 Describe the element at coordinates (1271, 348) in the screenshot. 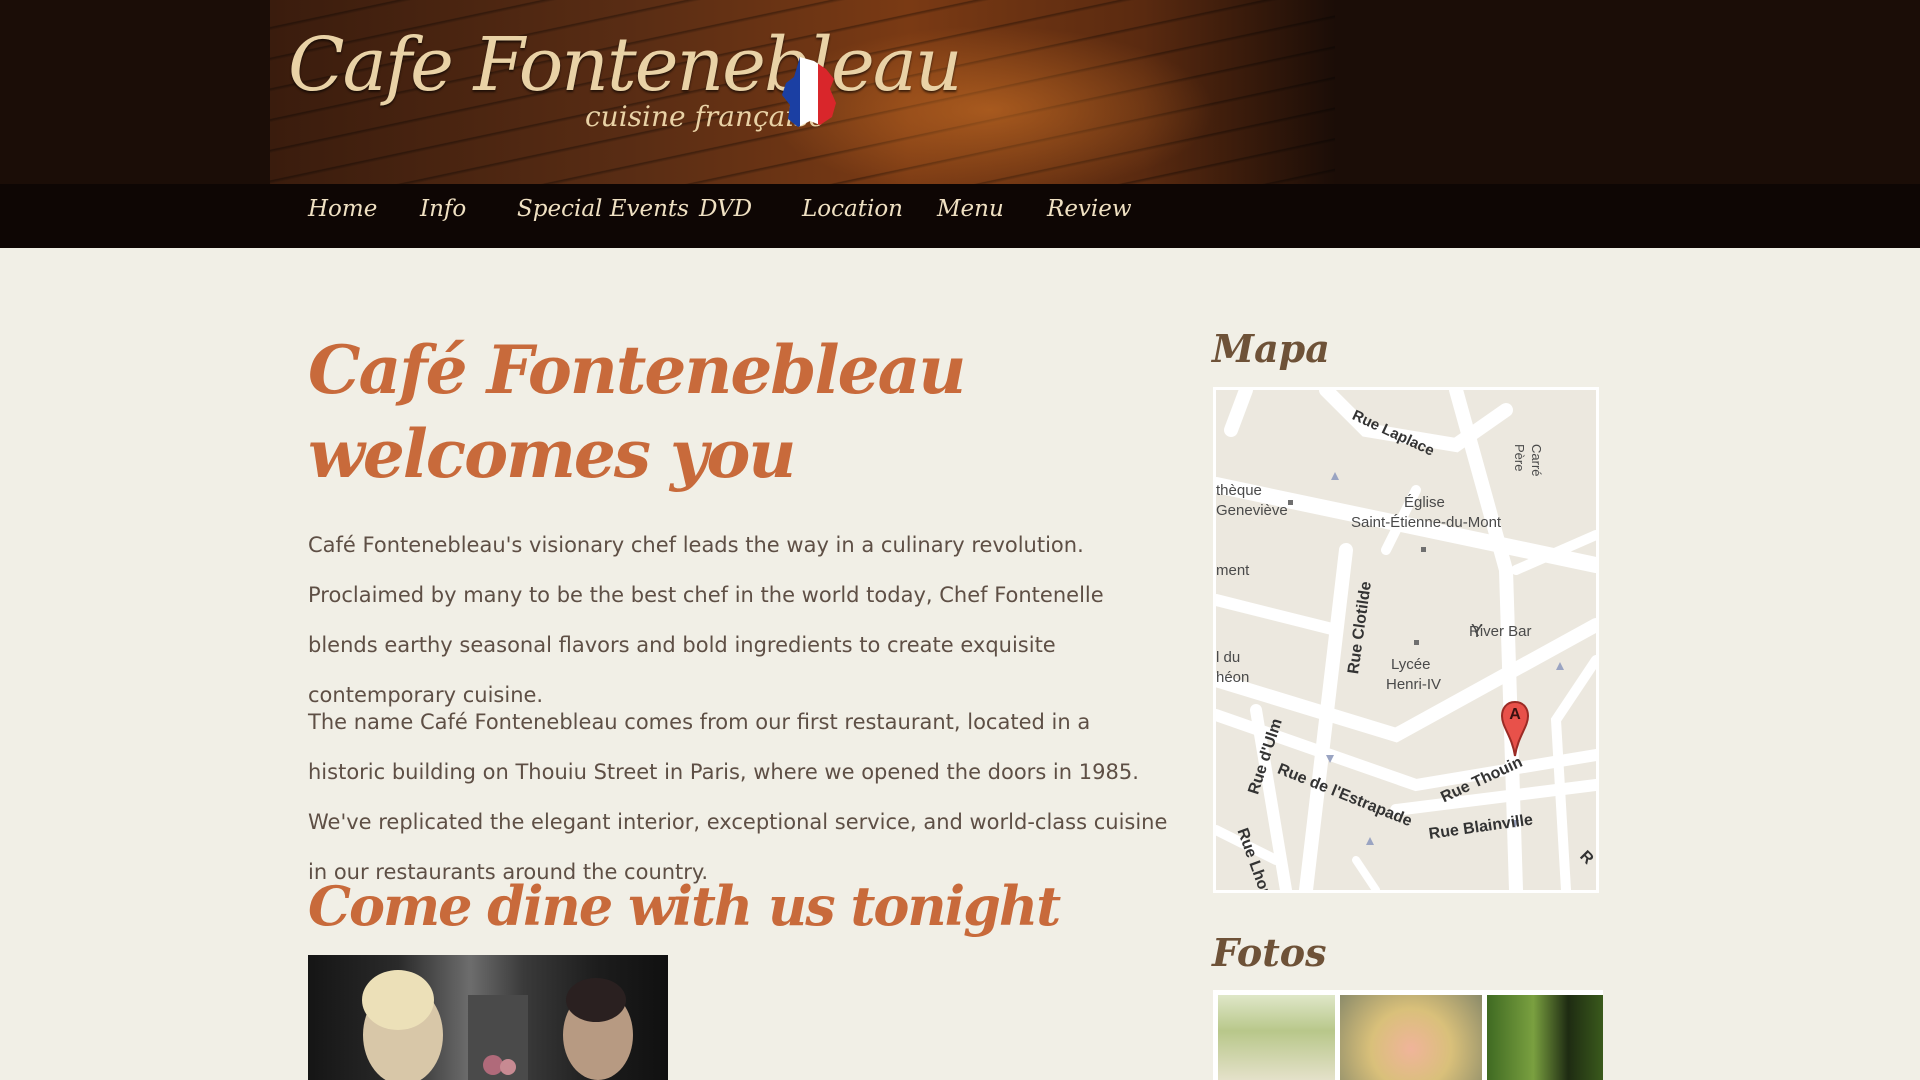

I see `map-heading: Mapa` at that location.